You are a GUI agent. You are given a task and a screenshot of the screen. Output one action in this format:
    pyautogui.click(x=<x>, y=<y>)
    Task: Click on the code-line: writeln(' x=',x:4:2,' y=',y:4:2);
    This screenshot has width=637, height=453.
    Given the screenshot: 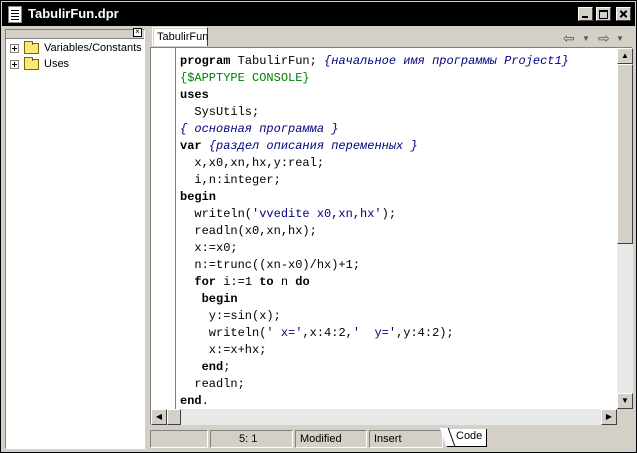 What is the action you would take?
    pyautogui.click(x=374, y=333)
    